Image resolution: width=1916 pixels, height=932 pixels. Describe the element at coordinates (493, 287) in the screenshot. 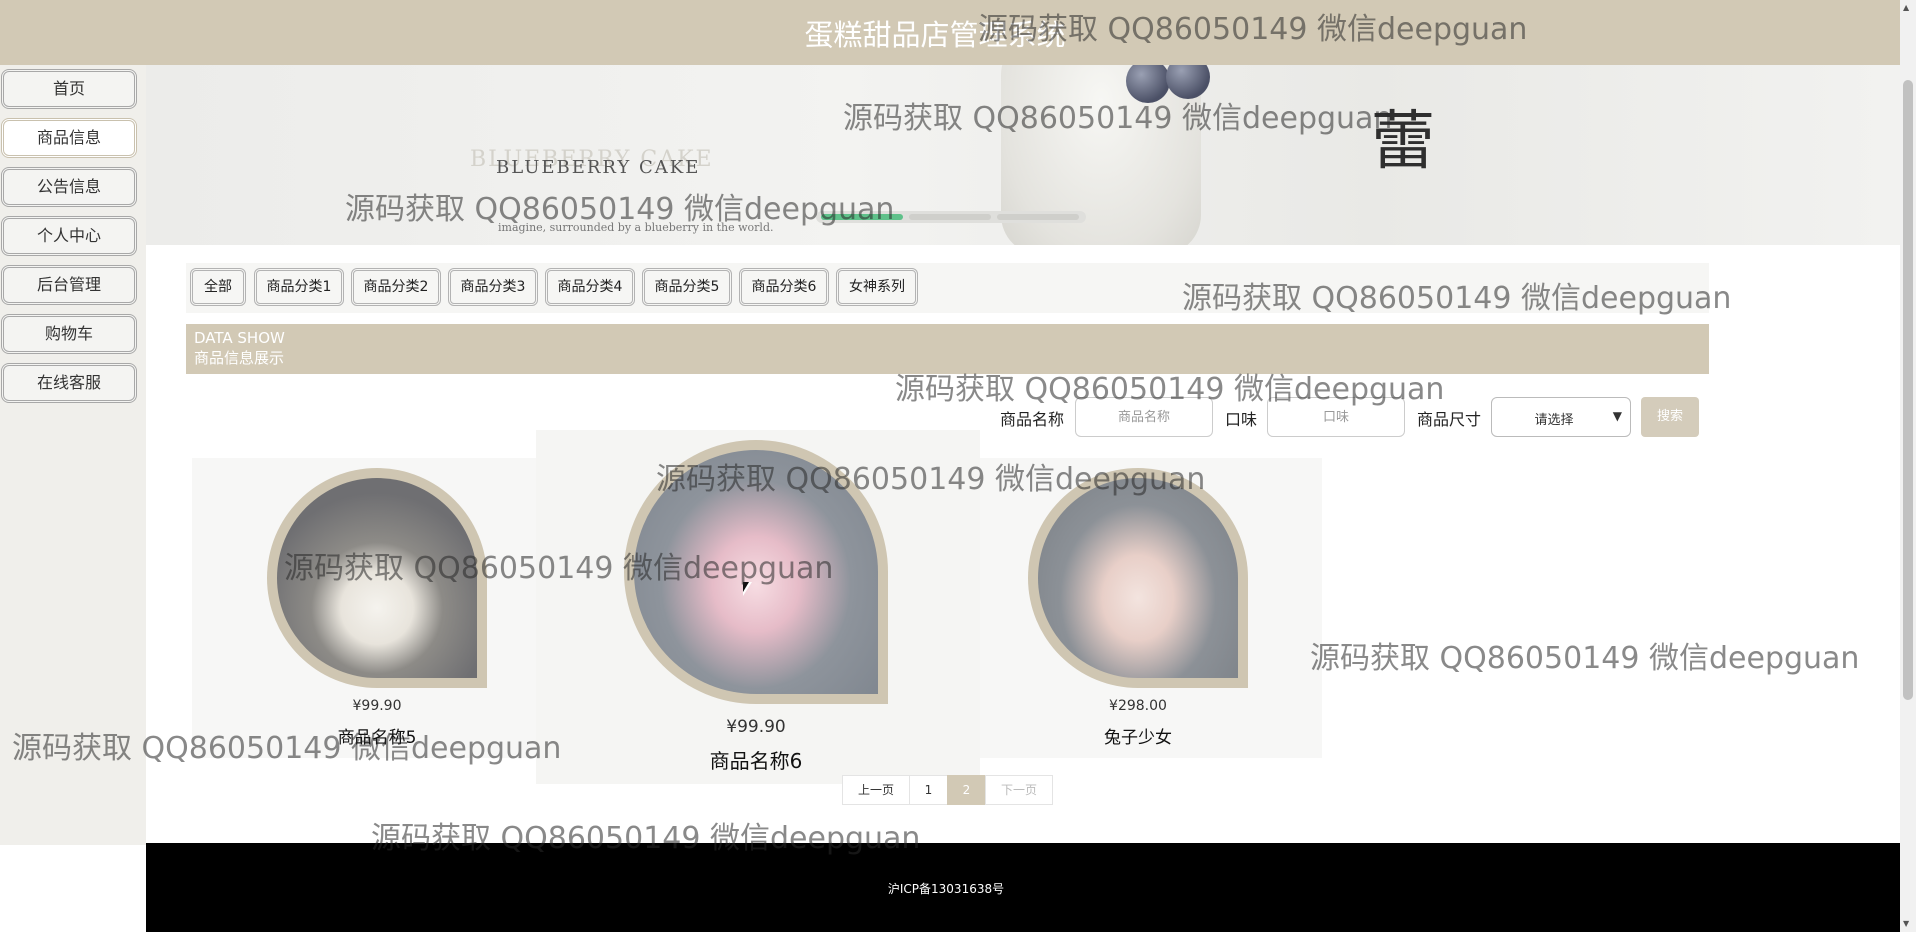

I see `category-3: 商品分类3` at that location.